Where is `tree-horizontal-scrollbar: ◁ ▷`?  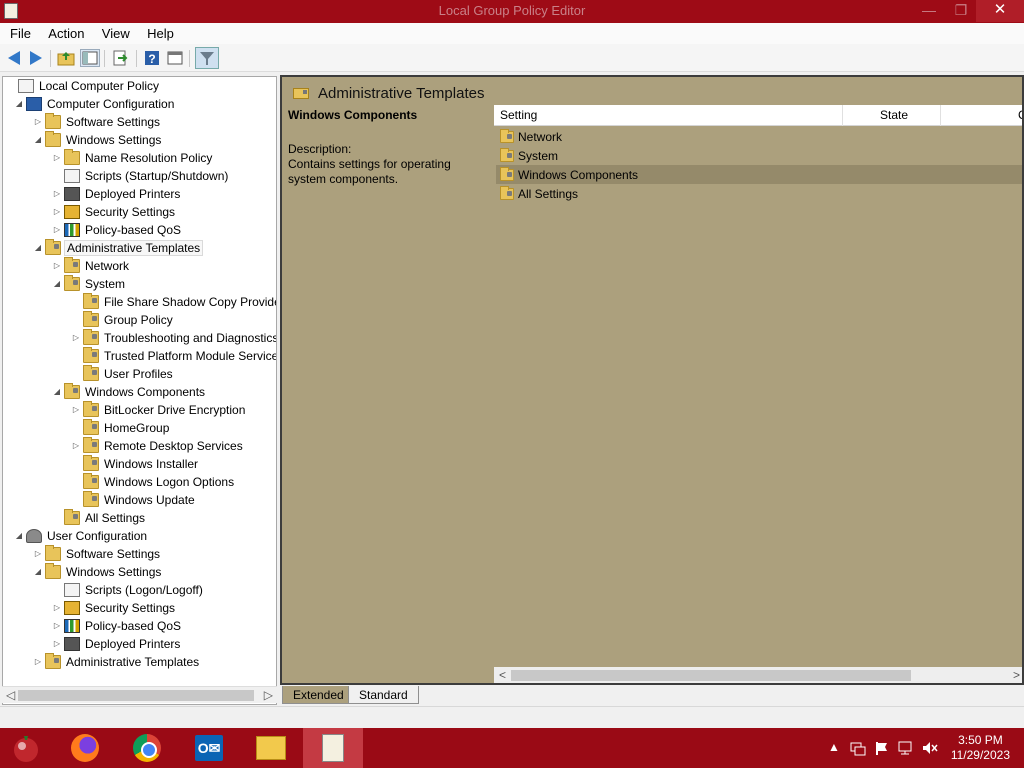 tree-horizontal-scrollbar: ◁ ▷ is located at coordinates (139, 694).